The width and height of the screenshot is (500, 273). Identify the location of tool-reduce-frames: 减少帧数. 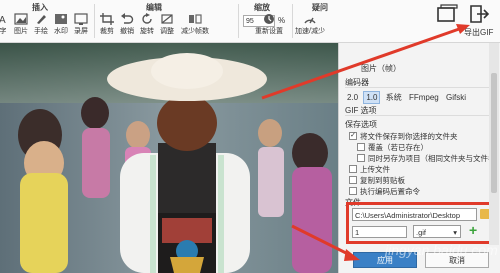
(195, 26).